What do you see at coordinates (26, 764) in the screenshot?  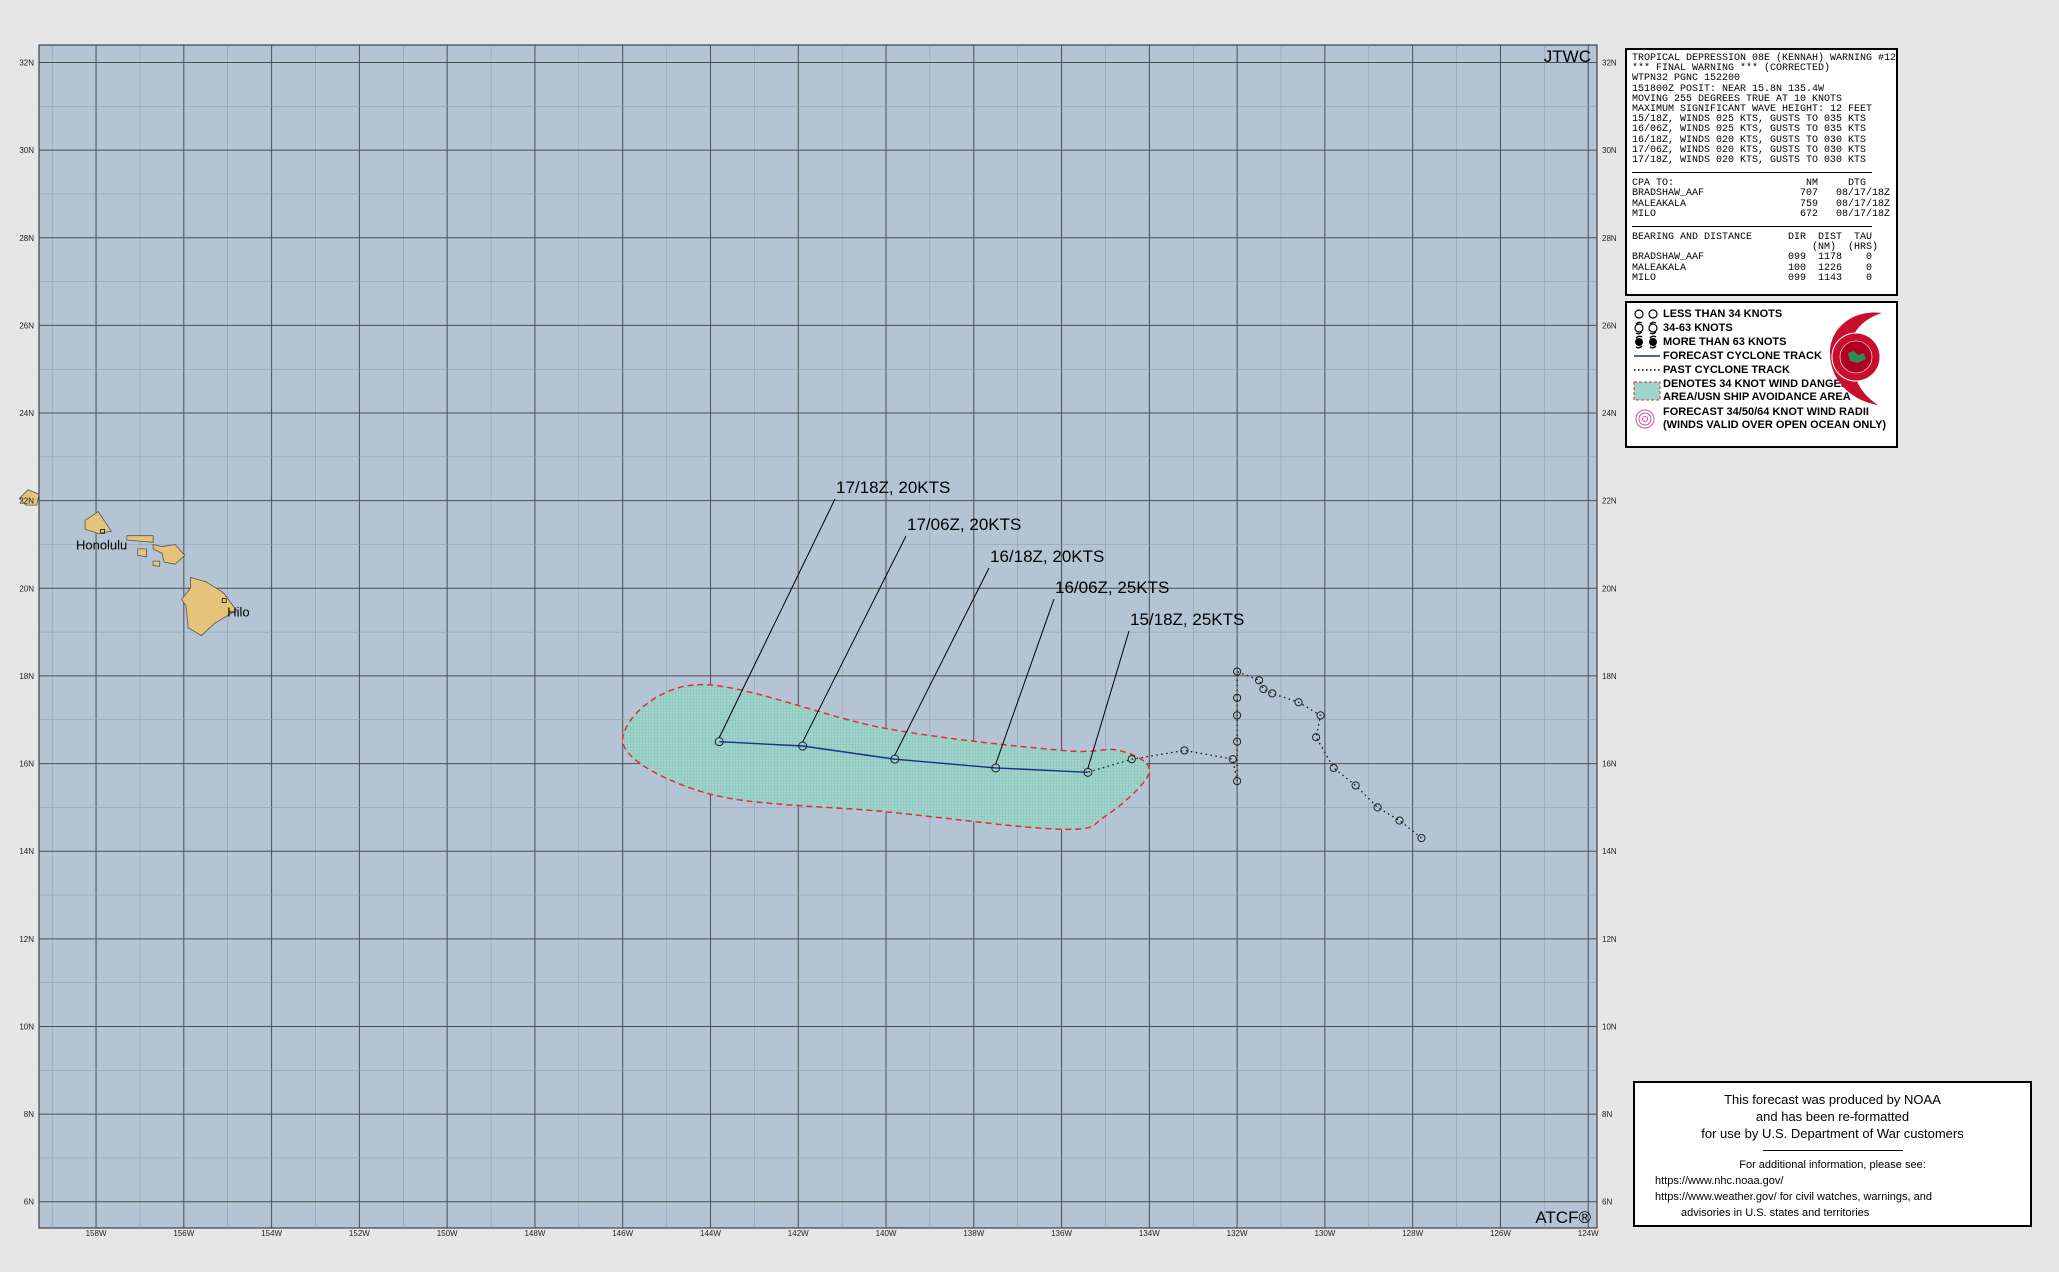 I see `lat-tick-label: 16N` at bounding box center [26, 764].